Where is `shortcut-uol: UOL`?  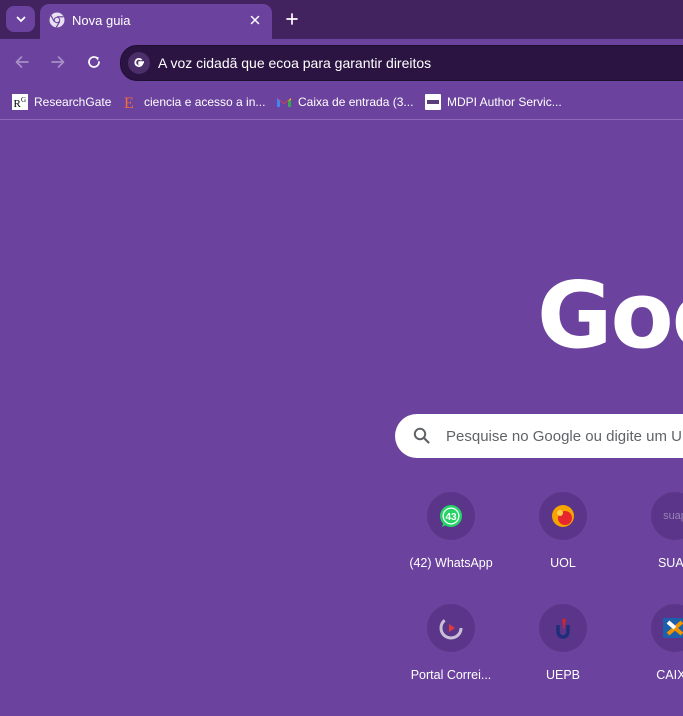
shortcut-uol: UOL is located at coordinates (563, 542).